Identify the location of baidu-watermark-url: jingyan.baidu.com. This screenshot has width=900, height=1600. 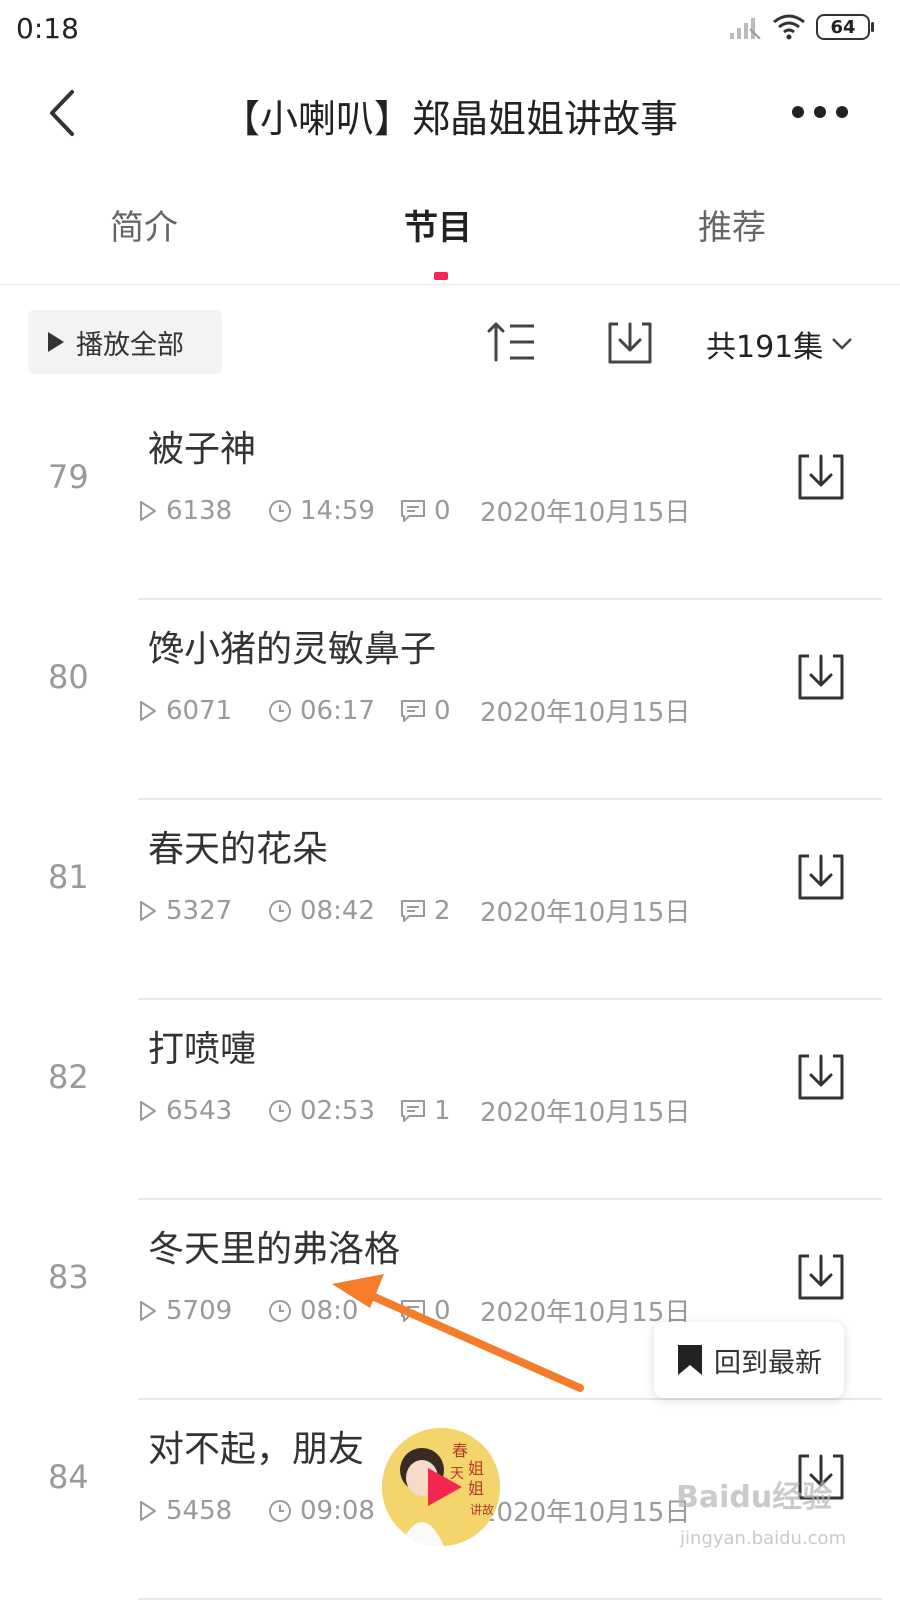
(763, 1538).